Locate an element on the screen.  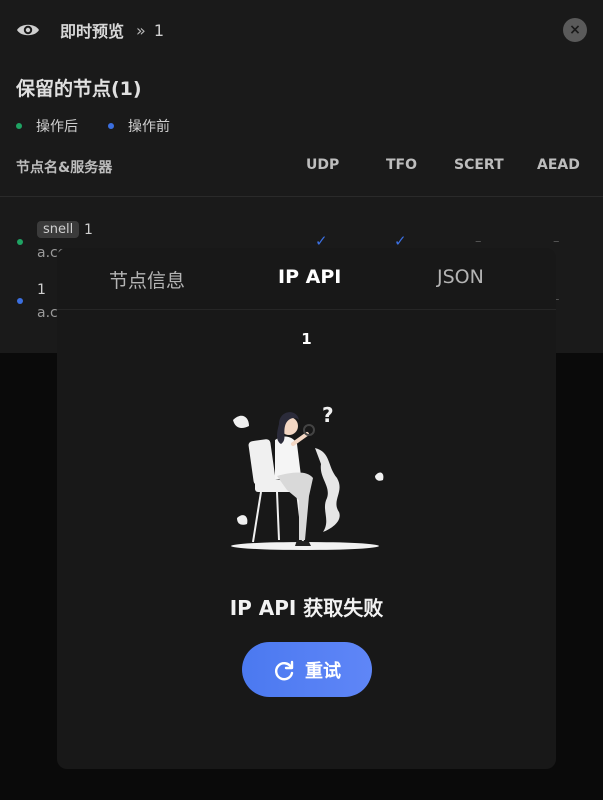
divider is located at coordinates (301, 196).